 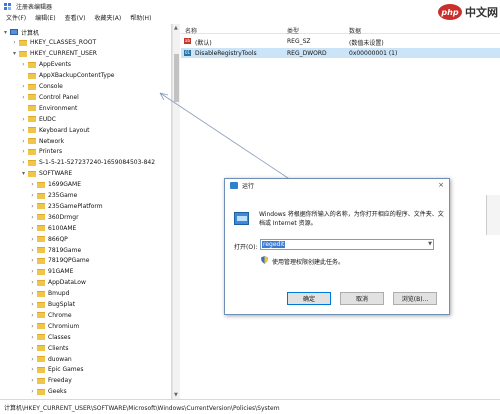 I want to click on tree-item-label: 7819Game, so click(x=65, y=250).